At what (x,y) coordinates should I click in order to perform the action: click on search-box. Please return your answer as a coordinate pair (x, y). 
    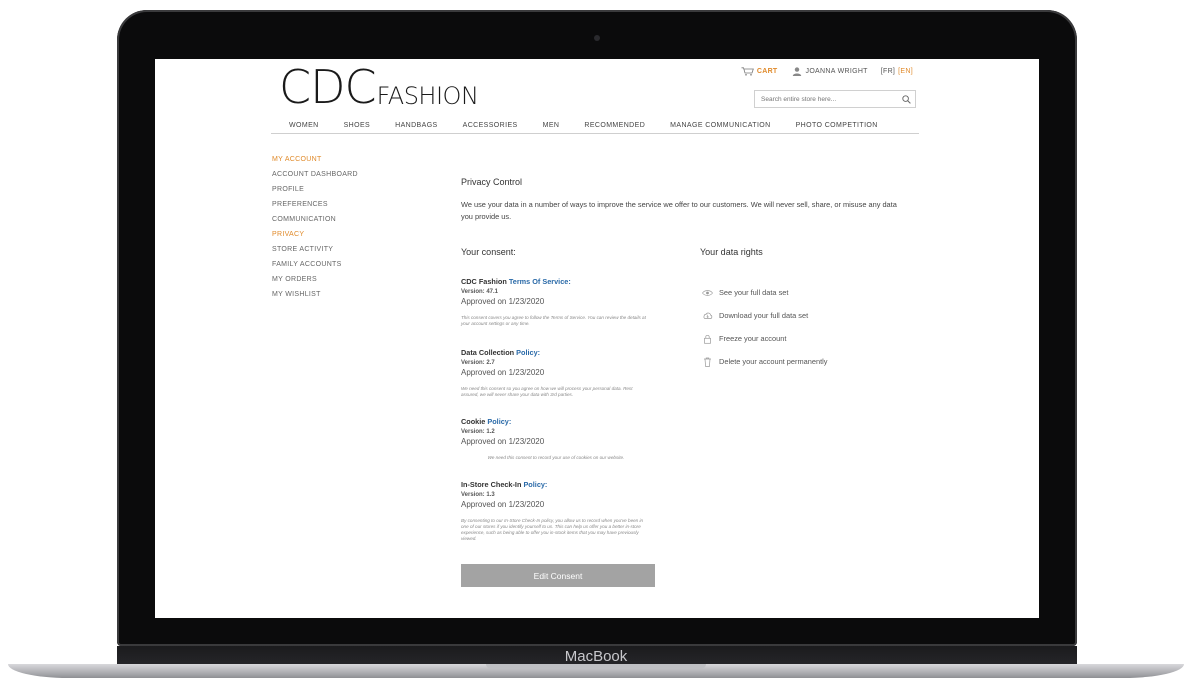
    Looking at the image, I should click on (835, 99).